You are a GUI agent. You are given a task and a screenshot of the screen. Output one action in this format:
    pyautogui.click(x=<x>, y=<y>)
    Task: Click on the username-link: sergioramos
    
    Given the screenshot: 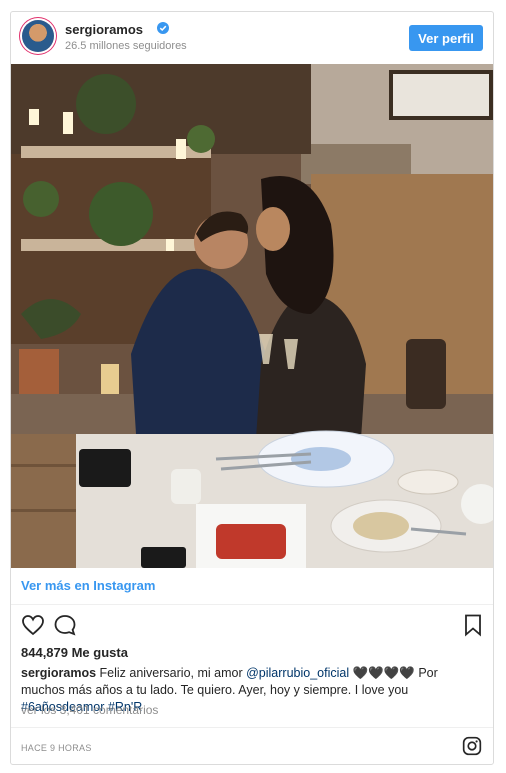 What is the action you would take?
    pyautogui.click(x=104, y=29)
    